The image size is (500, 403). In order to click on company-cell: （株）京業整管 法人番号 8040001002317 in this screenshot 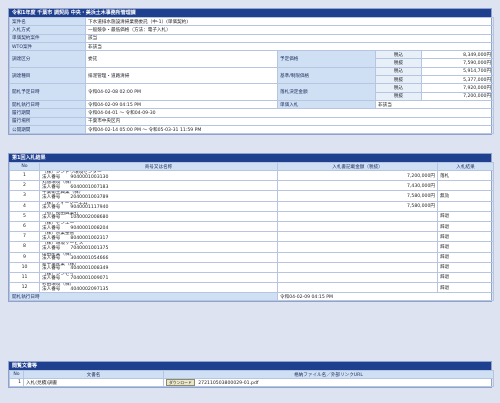, I will do `click(158, 237)`.